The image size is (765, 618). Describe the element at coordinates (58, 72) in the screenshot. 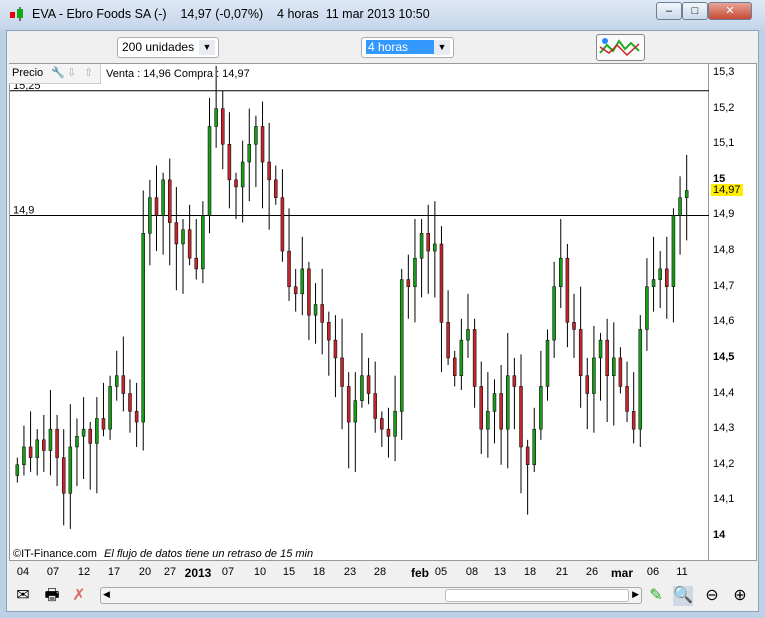

I see `wrench-icon: 🔧` at that location.